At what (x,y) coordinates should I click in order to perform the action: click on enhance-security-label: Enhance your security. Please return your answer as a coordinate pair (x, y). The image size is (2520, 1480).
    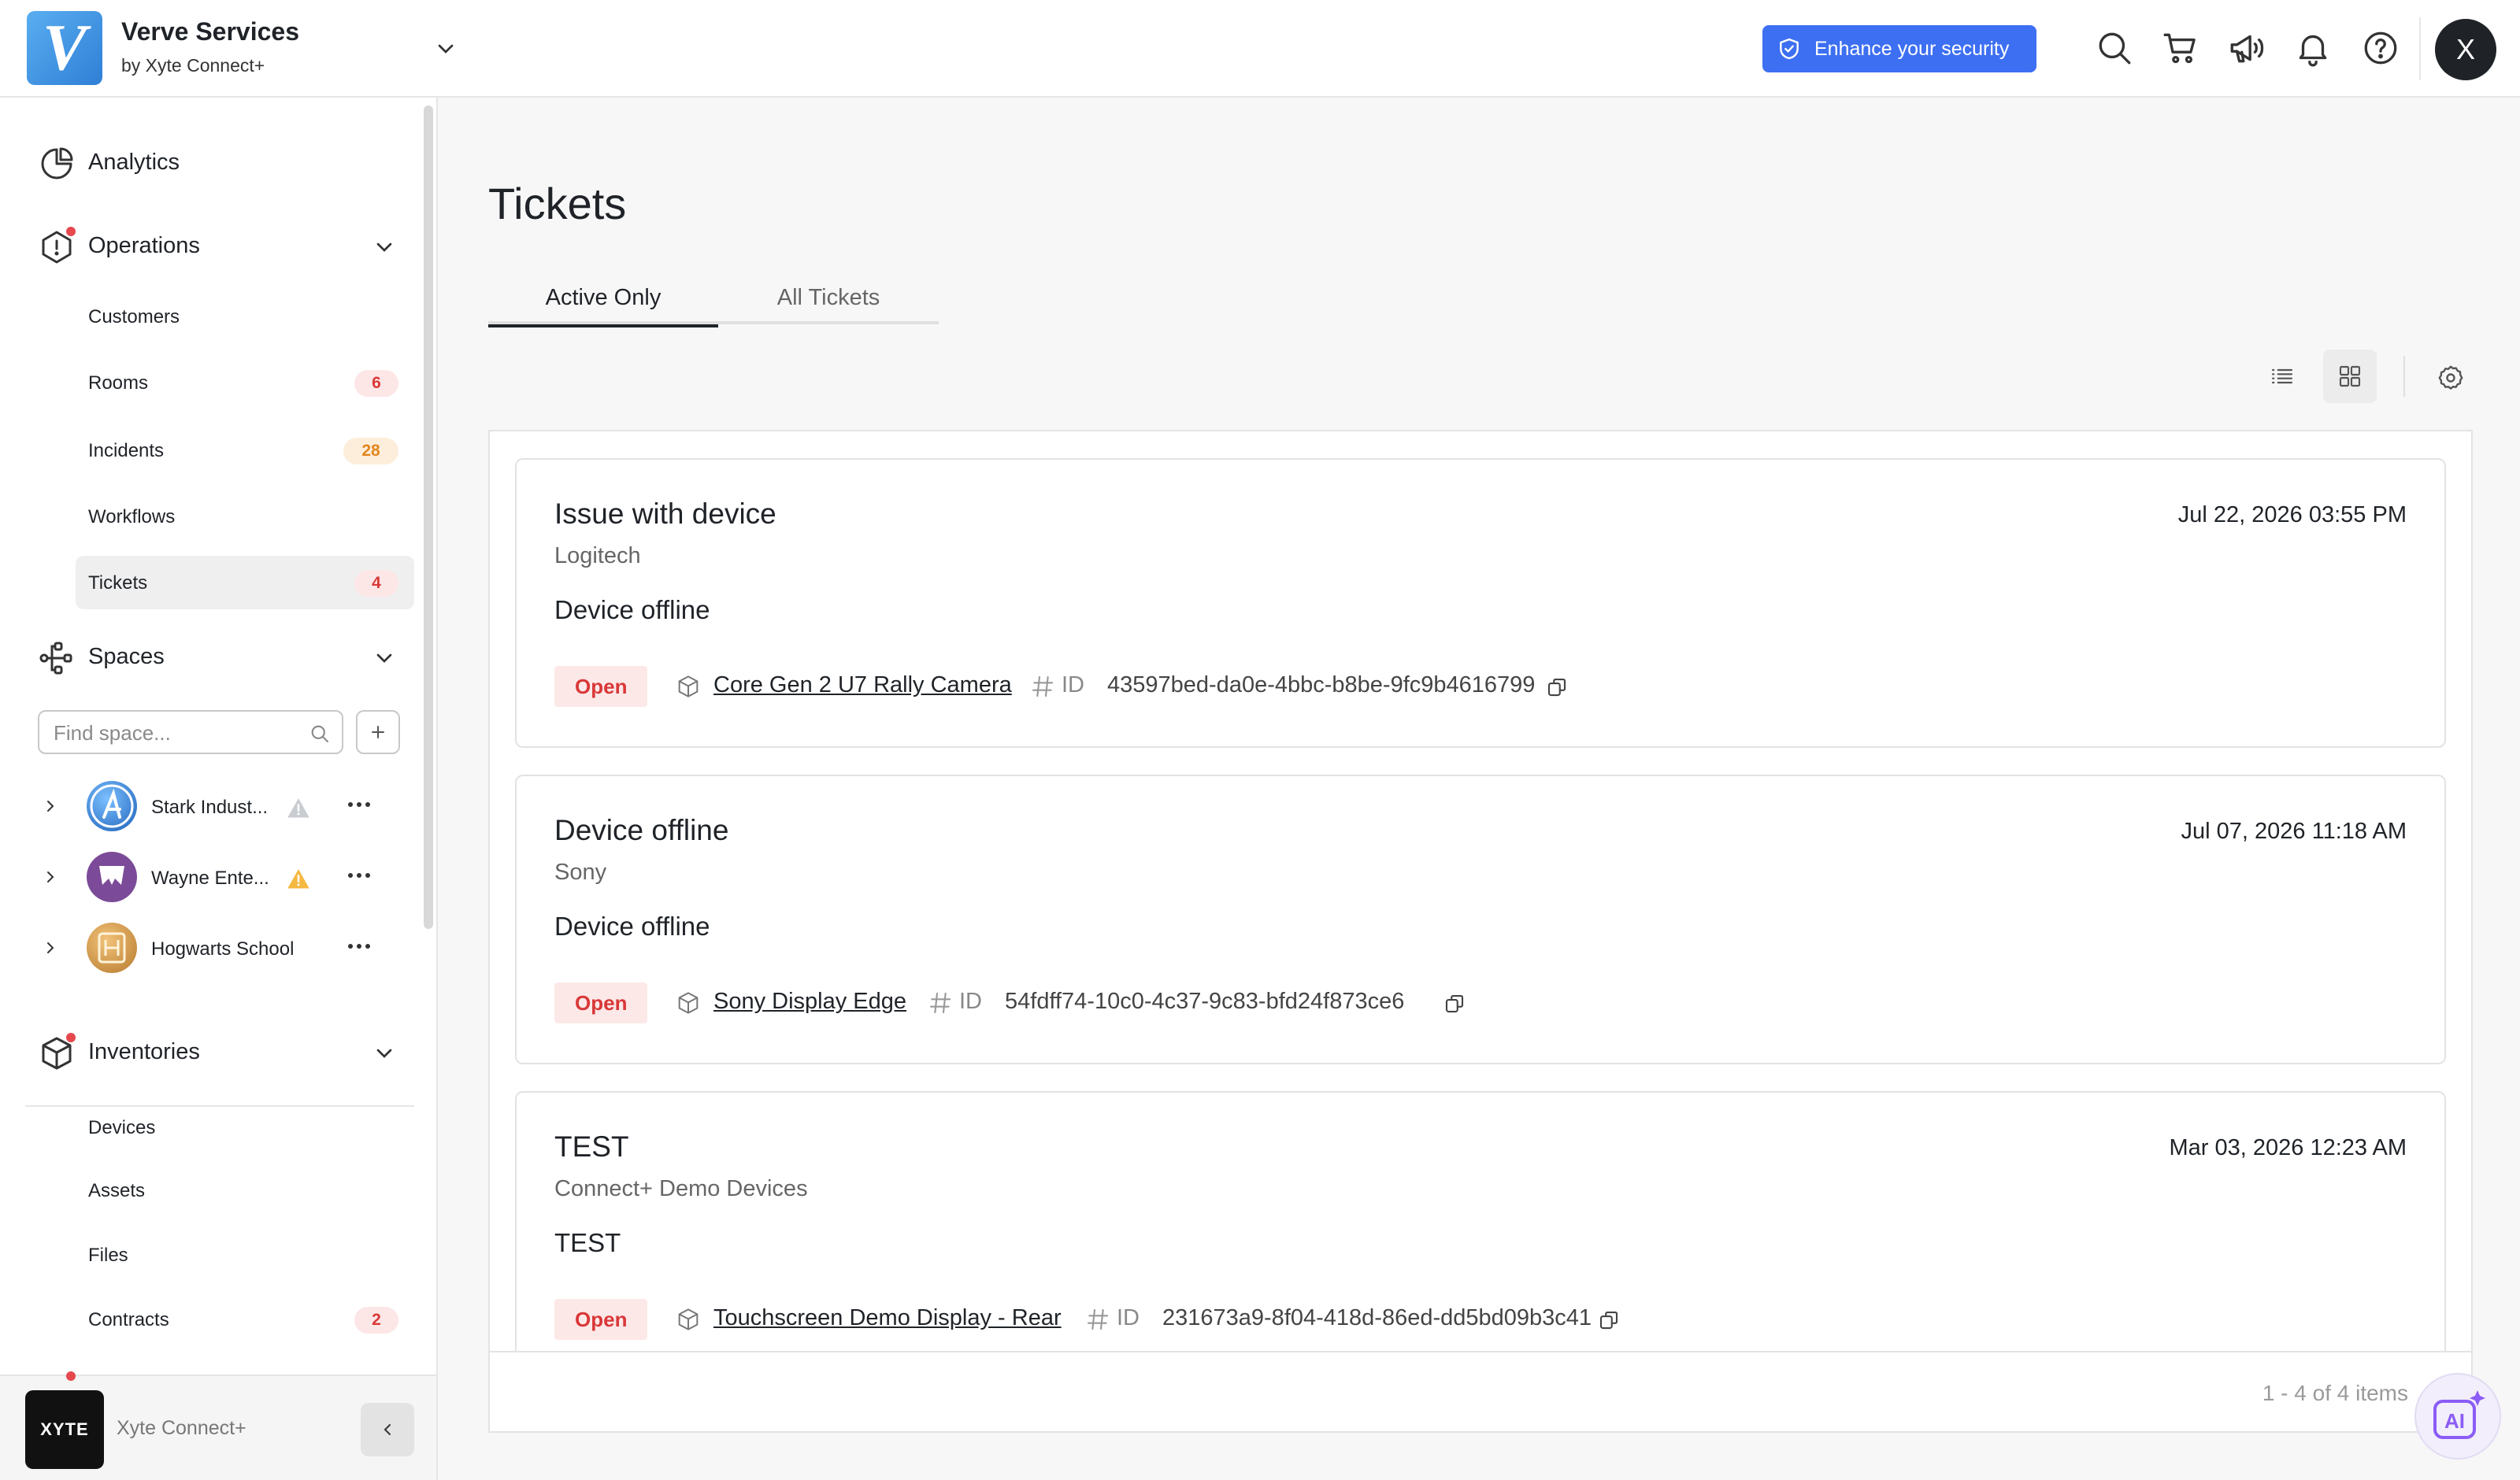
    Looking at the image, I should click on (1912, 49).